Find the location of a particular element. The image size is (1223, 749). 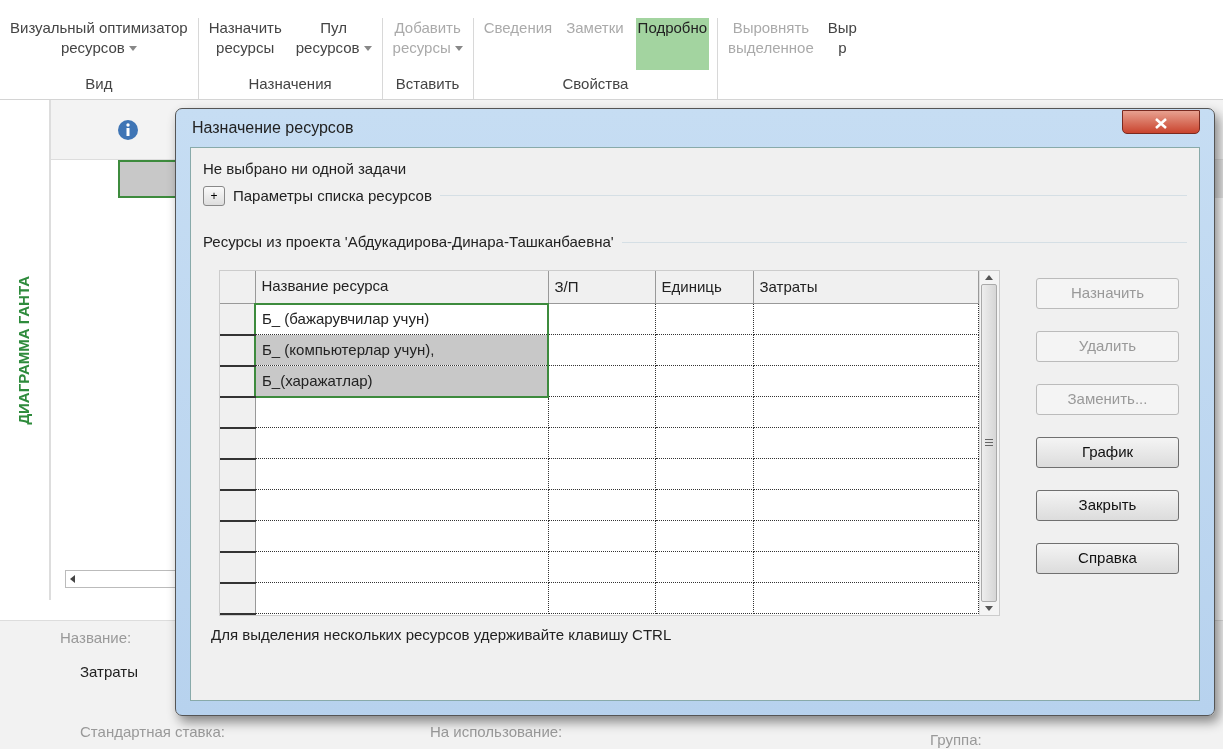

scroll-left-icon is located at coordinates (72, 579).